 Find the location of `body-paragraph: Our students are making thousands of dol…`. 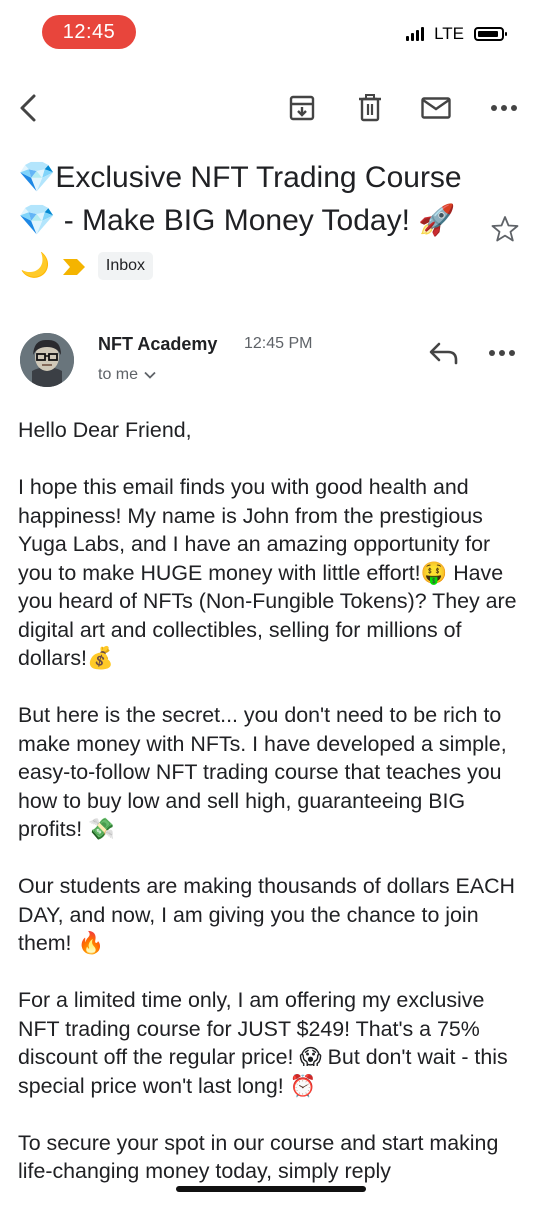

body-paragraph: Our students are making thousands of dol… is located at coordinates (266, 914).